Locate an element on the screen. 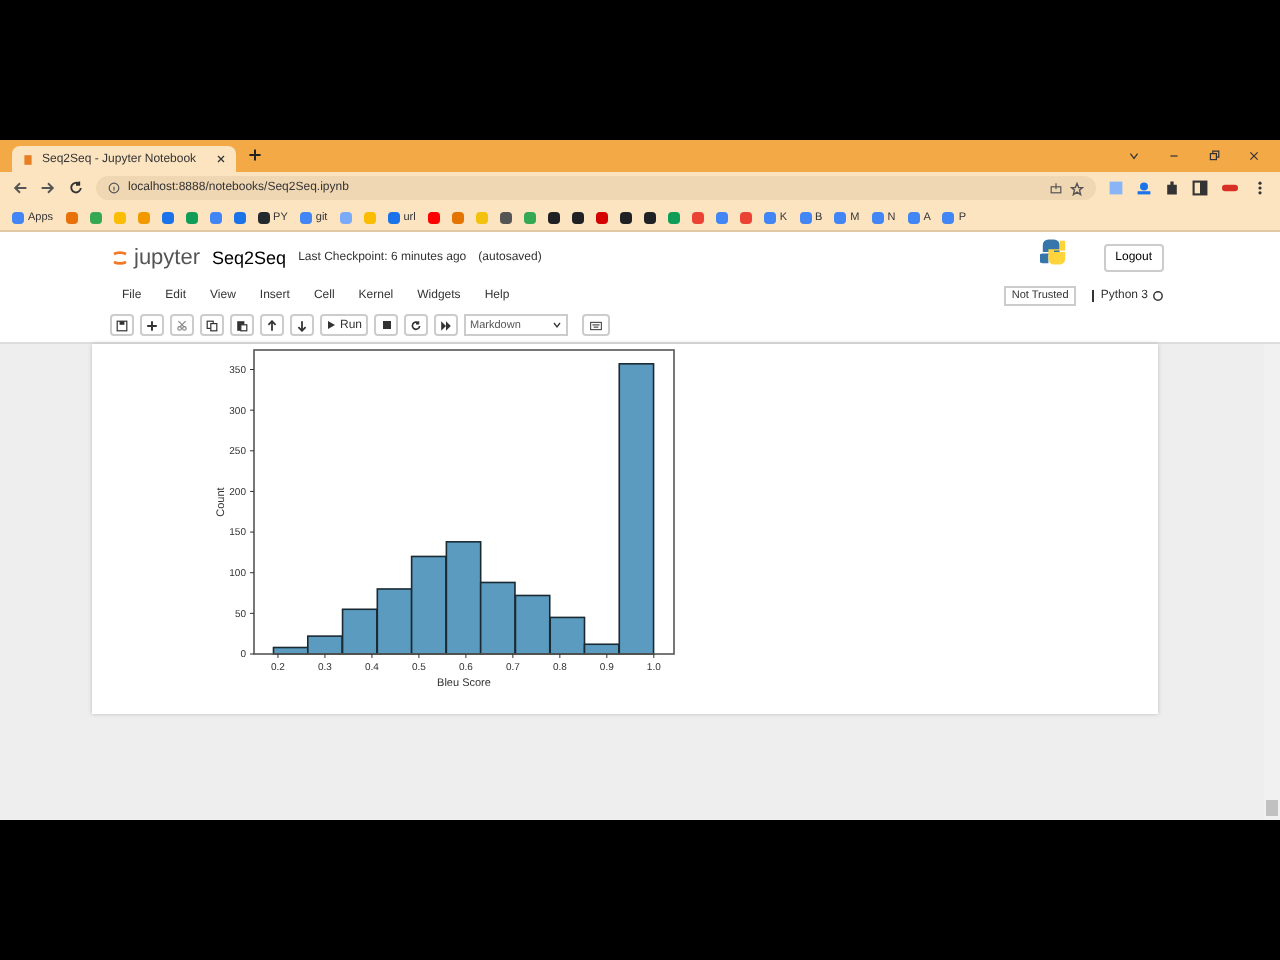 This screenshot has width=1280, height=960. profile-icon is located at coordinates (1144, 188).